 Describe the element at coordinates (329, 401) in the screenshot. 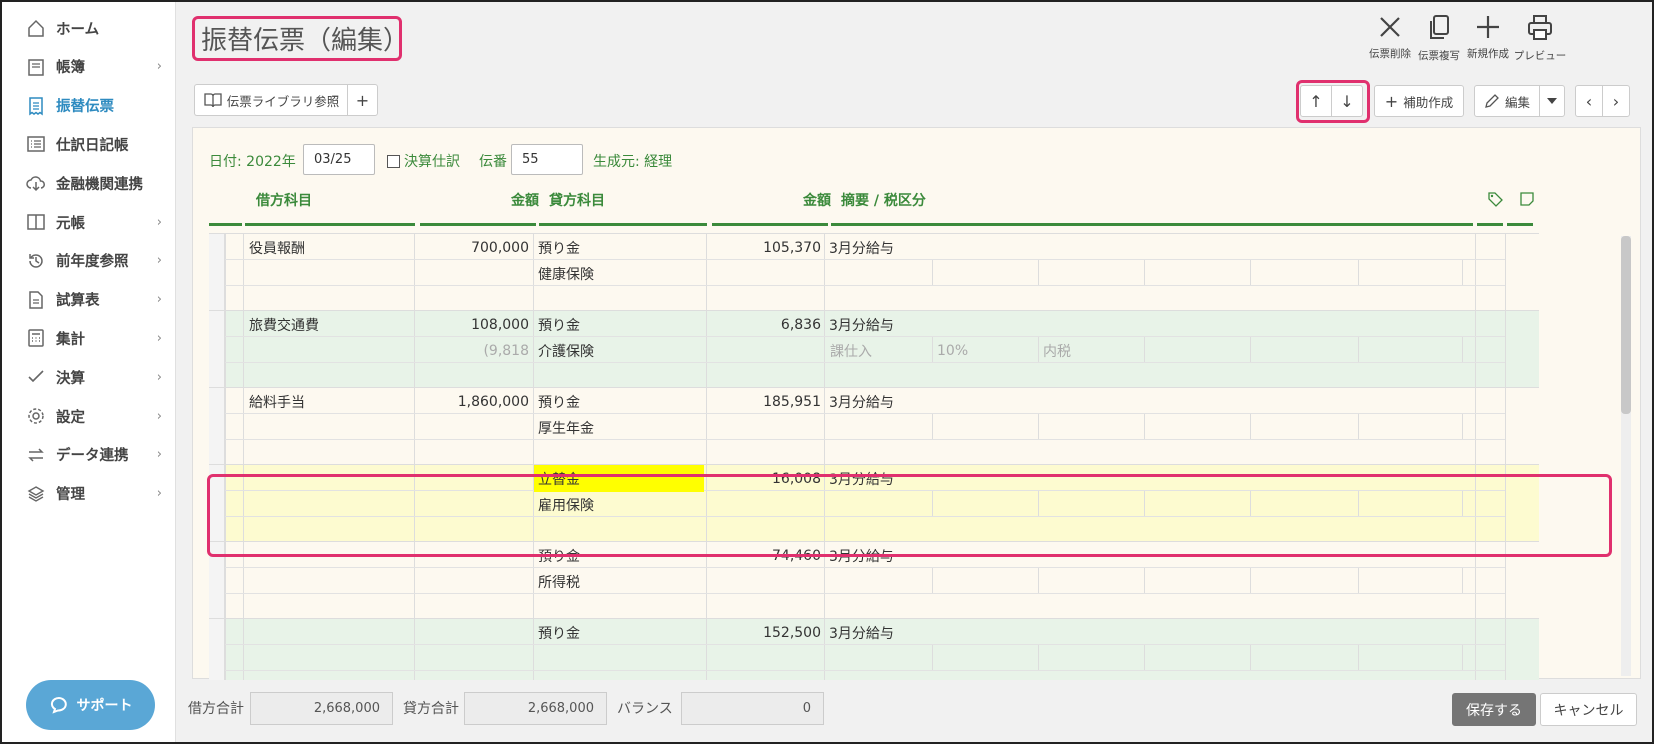

I see `debit-account-cell: 給料手当` at that location.